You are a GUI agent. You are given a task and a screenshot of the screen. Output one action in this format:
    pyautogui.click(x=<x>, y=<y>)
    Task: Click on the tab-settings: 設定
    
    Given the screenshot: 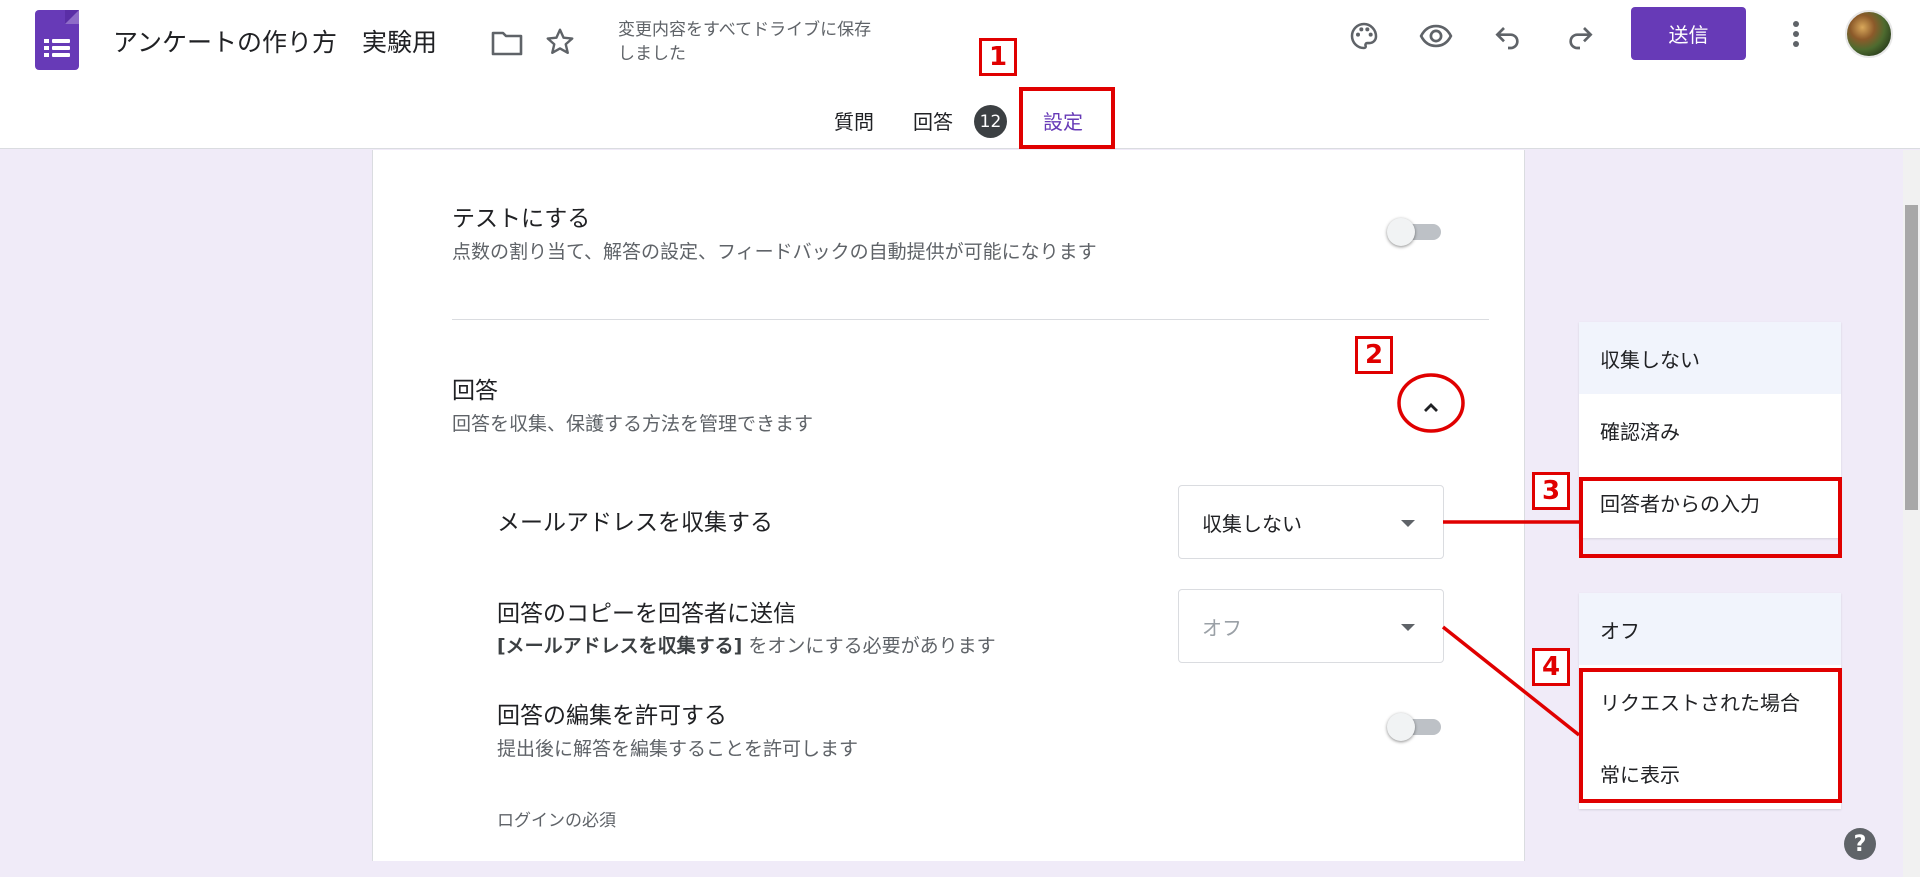 What is the action you would take?
    pyautogui.click(x=1063, y=120)
    